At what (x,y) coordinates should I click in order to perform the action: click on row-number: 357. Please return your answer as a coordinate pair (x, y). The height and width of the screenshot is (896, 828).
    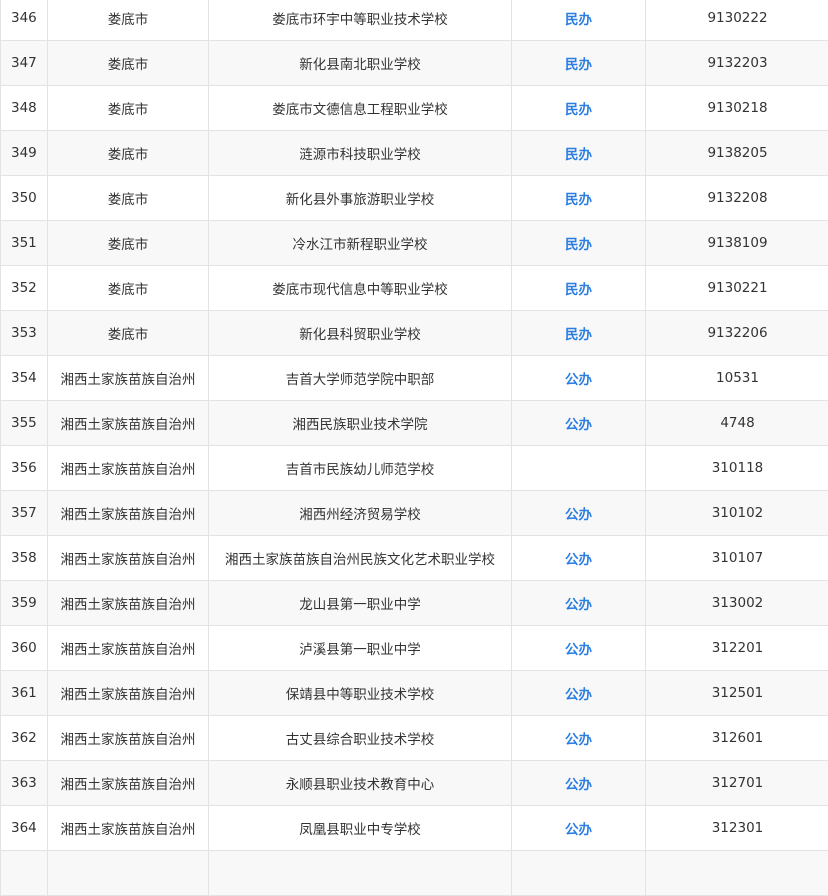
    Looking at the image, I should click on (24, 513).